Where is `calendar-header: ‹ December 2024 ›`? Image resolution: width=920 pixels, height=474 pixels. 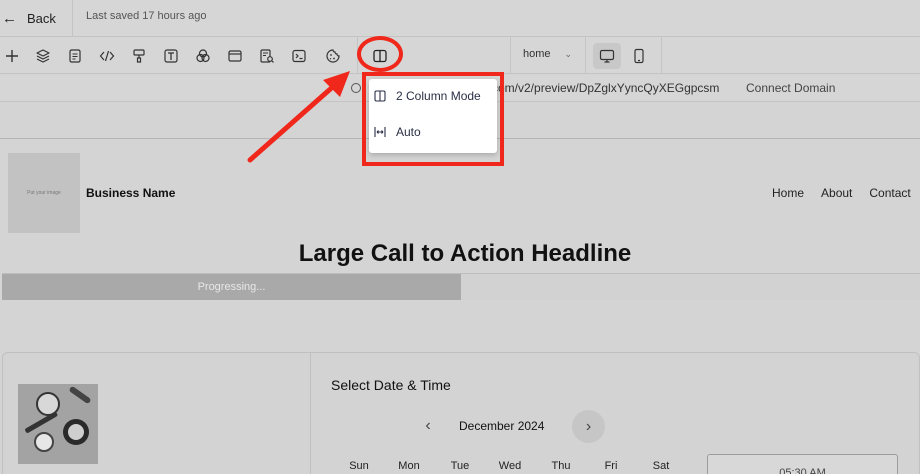 calendar-header: ‹ December 2024 › is located at coordinates (511, 426).